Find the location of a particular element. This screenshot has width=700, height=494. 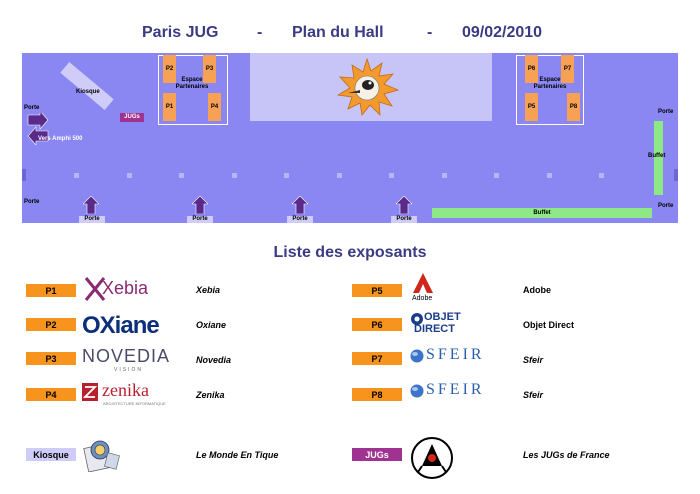

badge-p6: P6 is located at coordinates (377, 324).